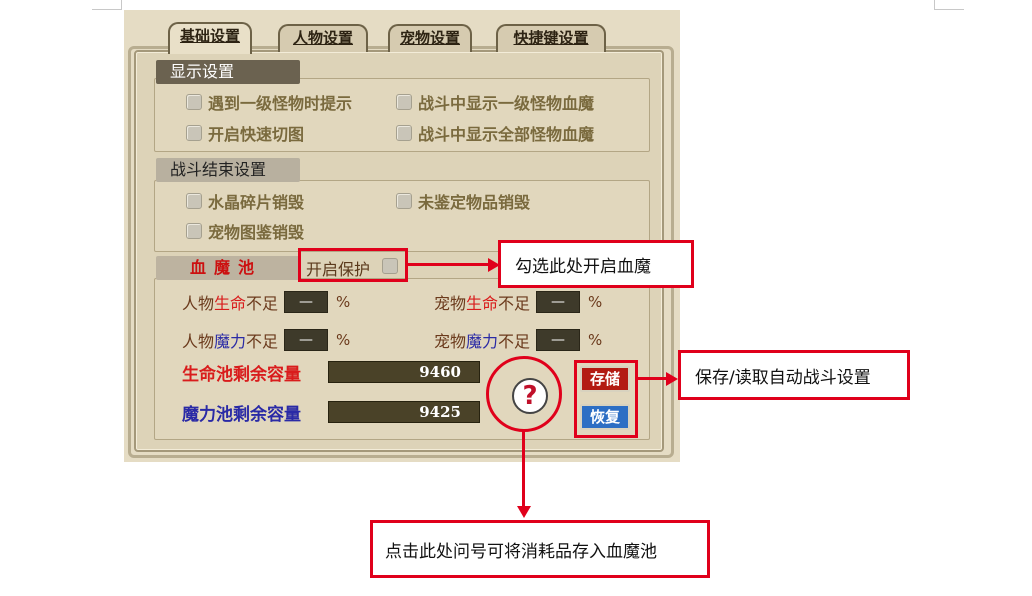 The image size is (1032, 596). Describe the element at coordinates (474, 202) in the screenshot. I see `option-label: 未鉴定物品销毁` at that location.